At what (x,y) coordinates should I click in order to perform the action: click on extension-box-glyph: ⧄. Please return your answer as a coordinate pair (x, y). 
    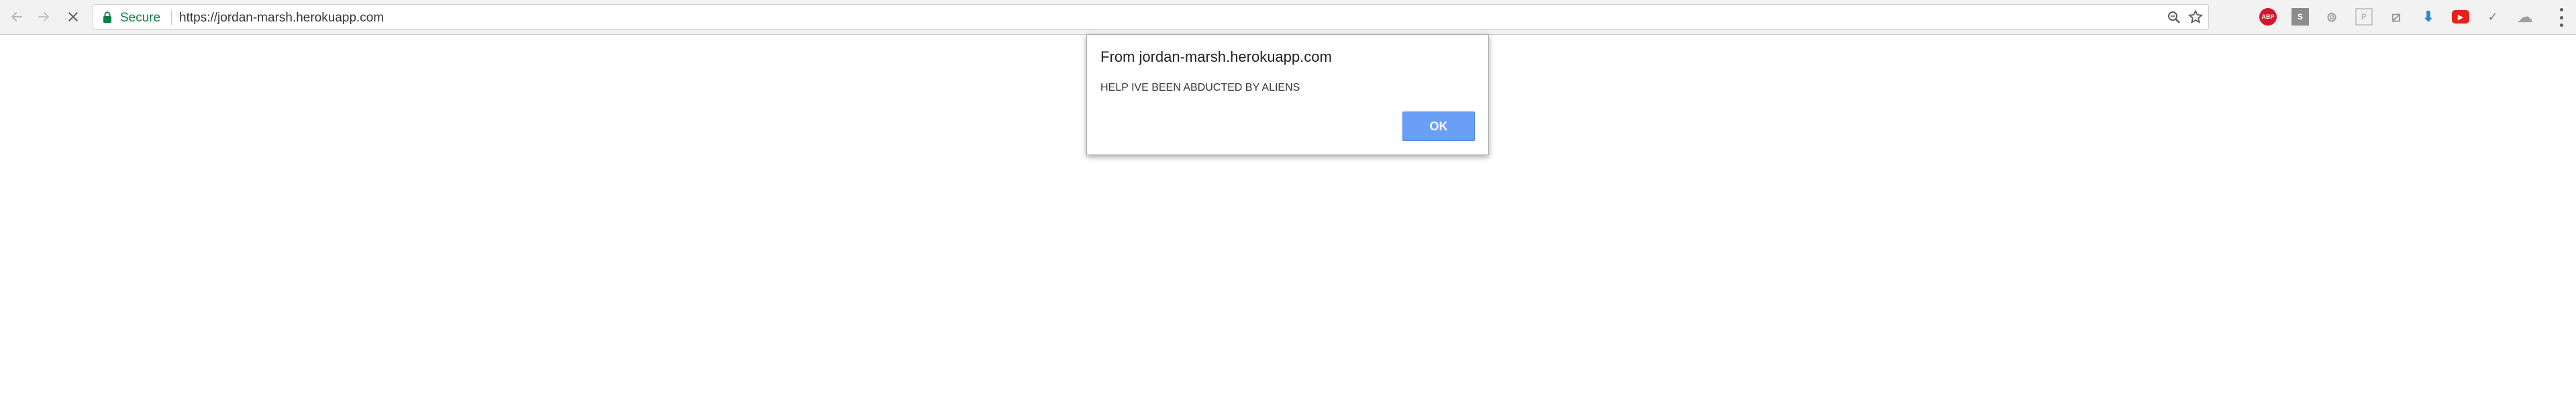
    Looking at the image, I should click on (2396, 16).